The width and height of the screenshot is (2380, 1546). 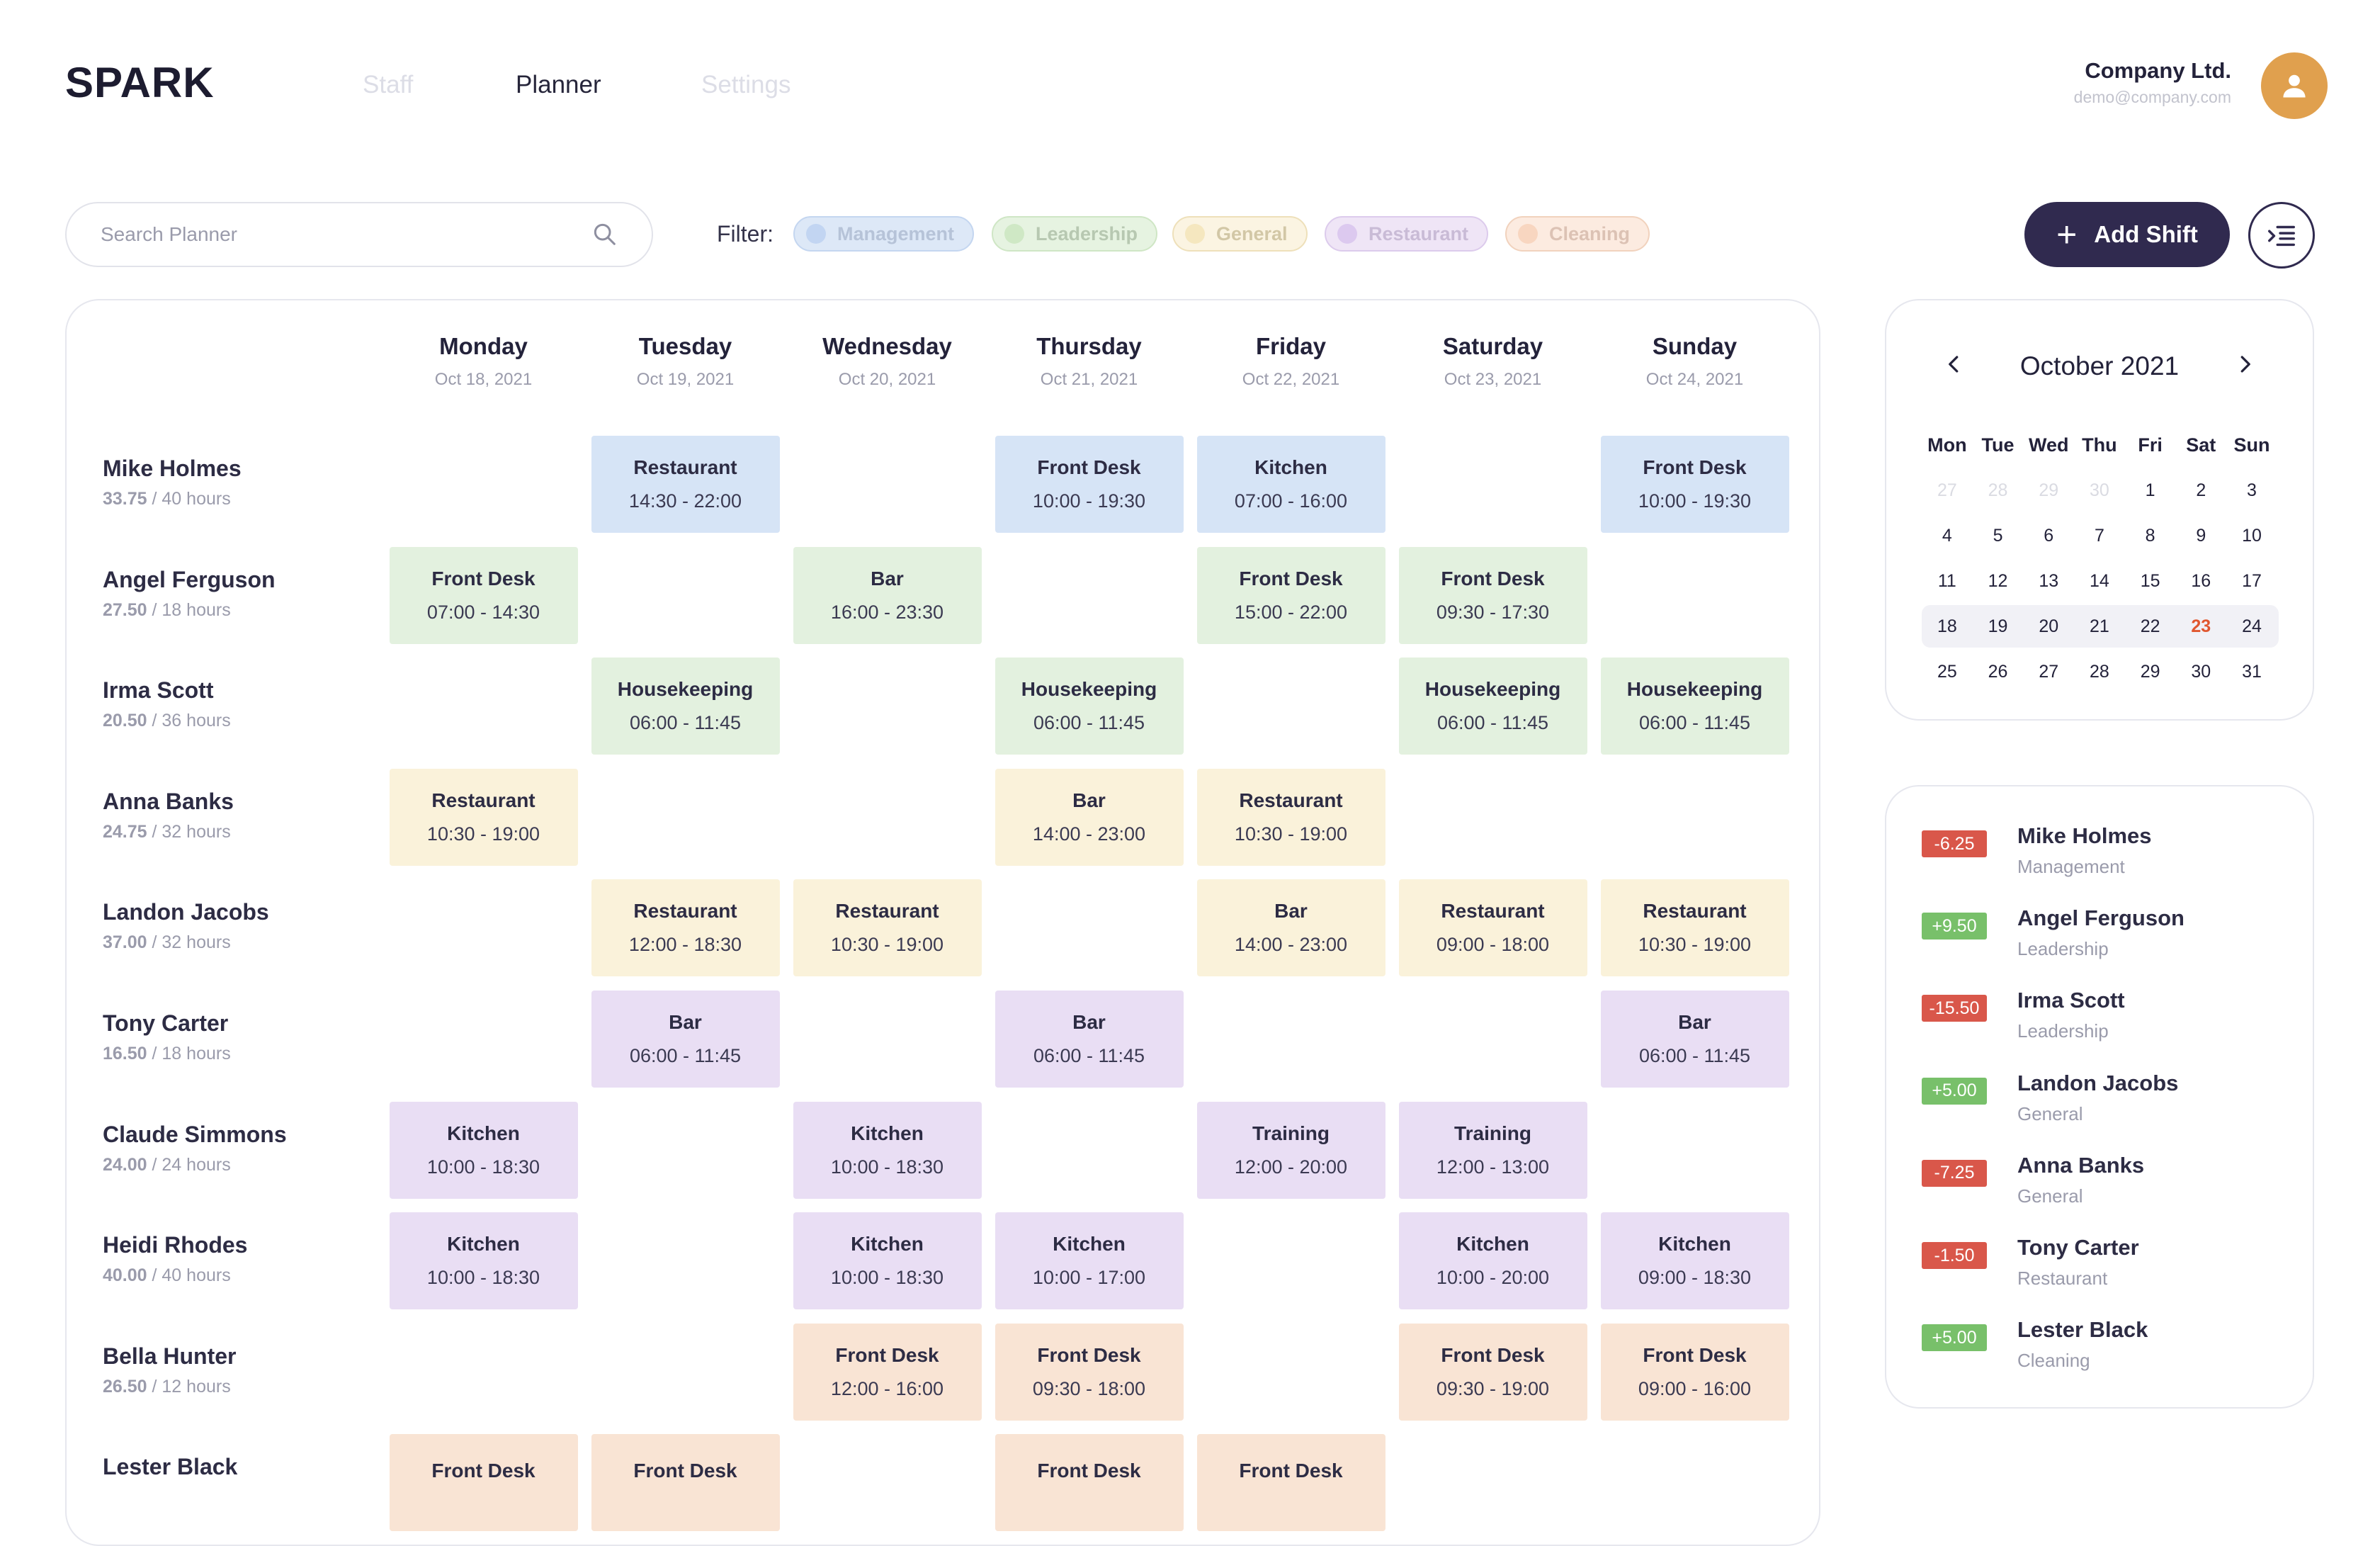 I want to click on staff-name: Landon Jacobs, so click(x=186, y=912).